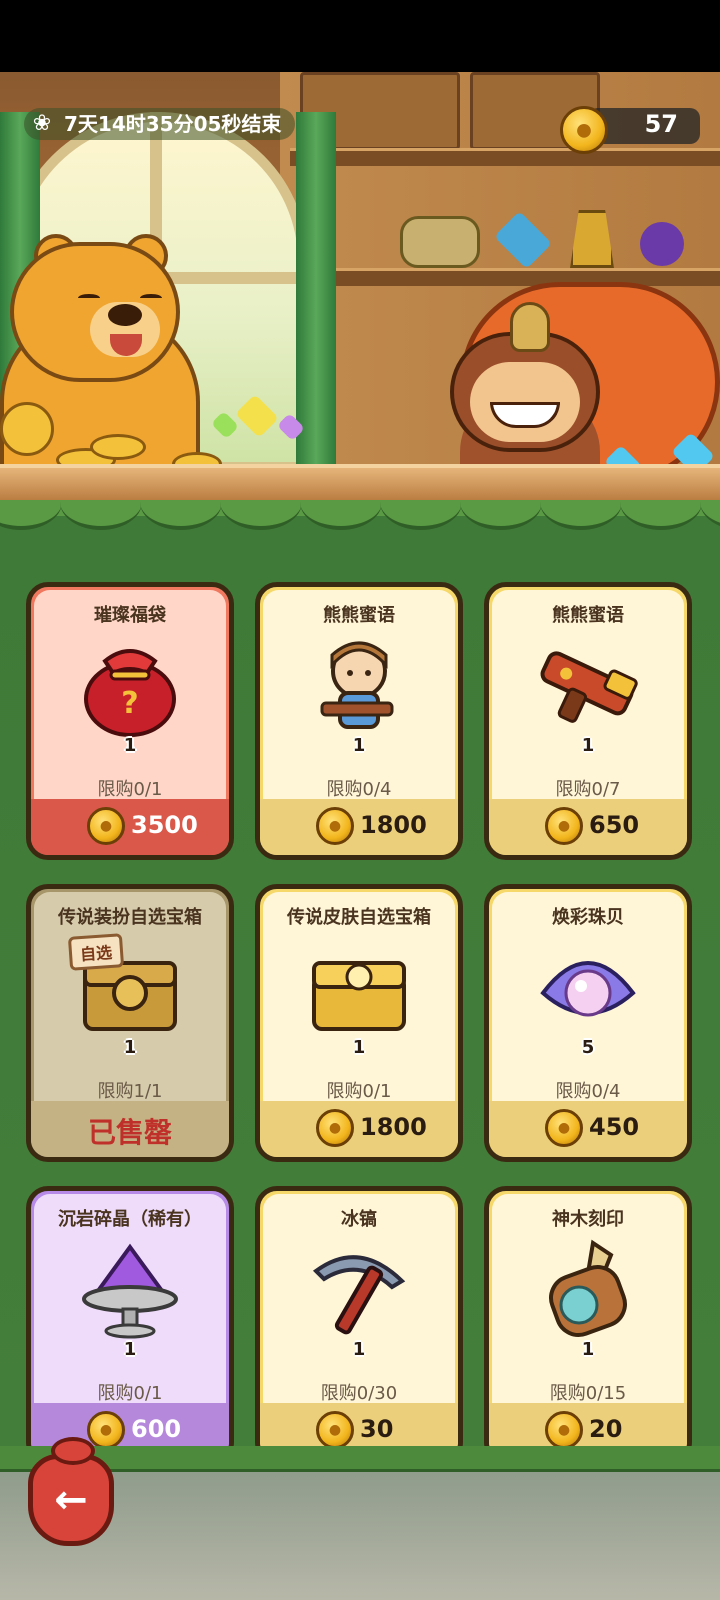 The image size is (720, 1600). I want to click on paw-icon: ❀, so click(42, 123).